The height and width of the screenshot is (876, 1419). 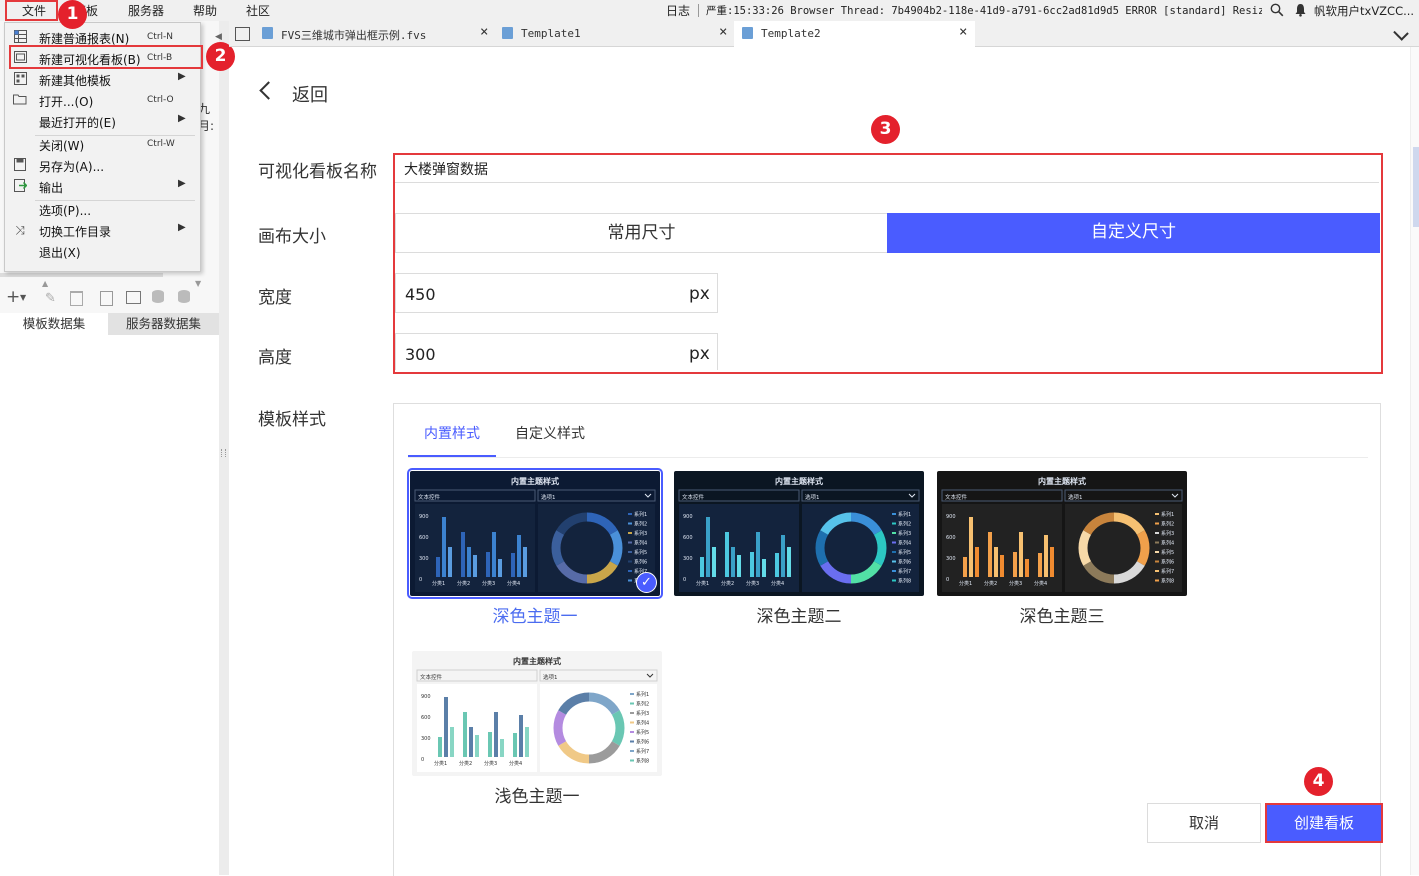 I want to click on menu-help: 帮助, so click(x=205, y=10).